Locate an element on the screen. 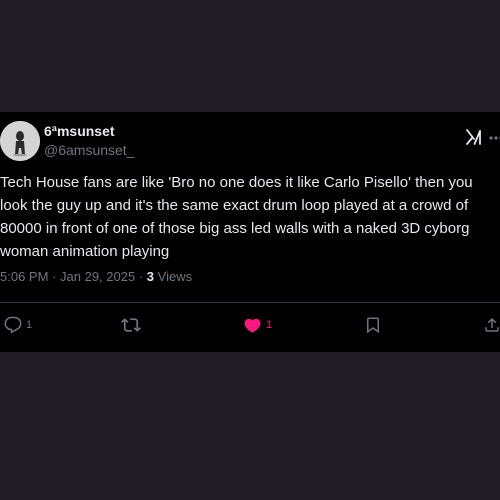 Image resolution: width=500 pixels, height=500 pixels. more-icon is located at coordinates (494, 138).